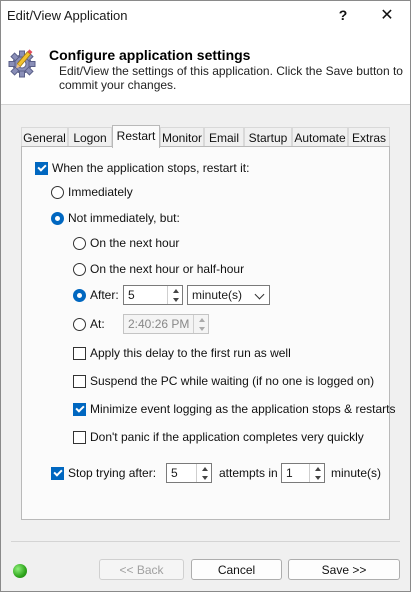 The image size is (411, 592). I want to click on title-bar: Edit/View Application ? ✕, so click(205, 15).